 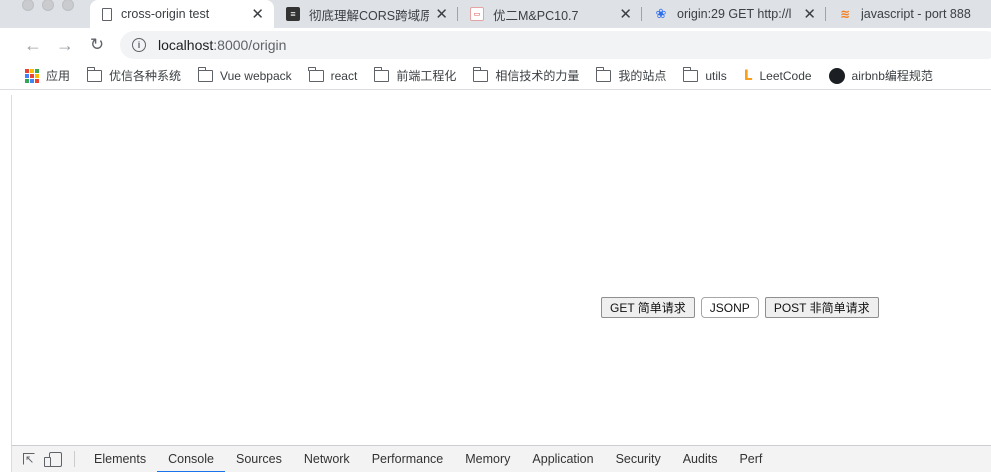 I want to click on address-bar: i localhost:8000/origin, so click(x=555, y=45).